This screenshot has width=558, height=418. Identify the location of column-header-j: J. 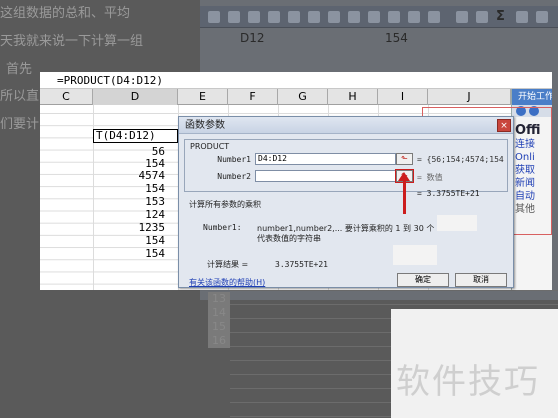
(469, 97).